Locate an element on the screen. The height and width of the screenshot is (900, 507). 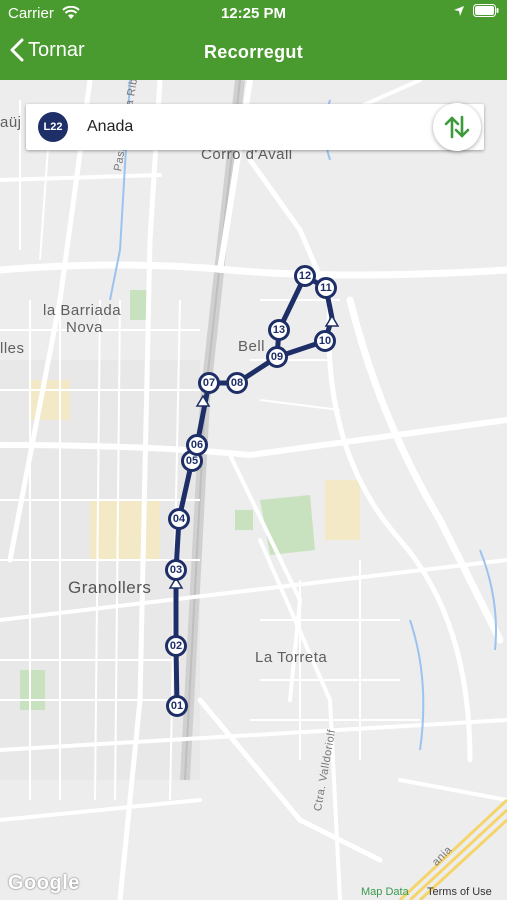
stop-marker: 10 is located at coordinates (325, 341).